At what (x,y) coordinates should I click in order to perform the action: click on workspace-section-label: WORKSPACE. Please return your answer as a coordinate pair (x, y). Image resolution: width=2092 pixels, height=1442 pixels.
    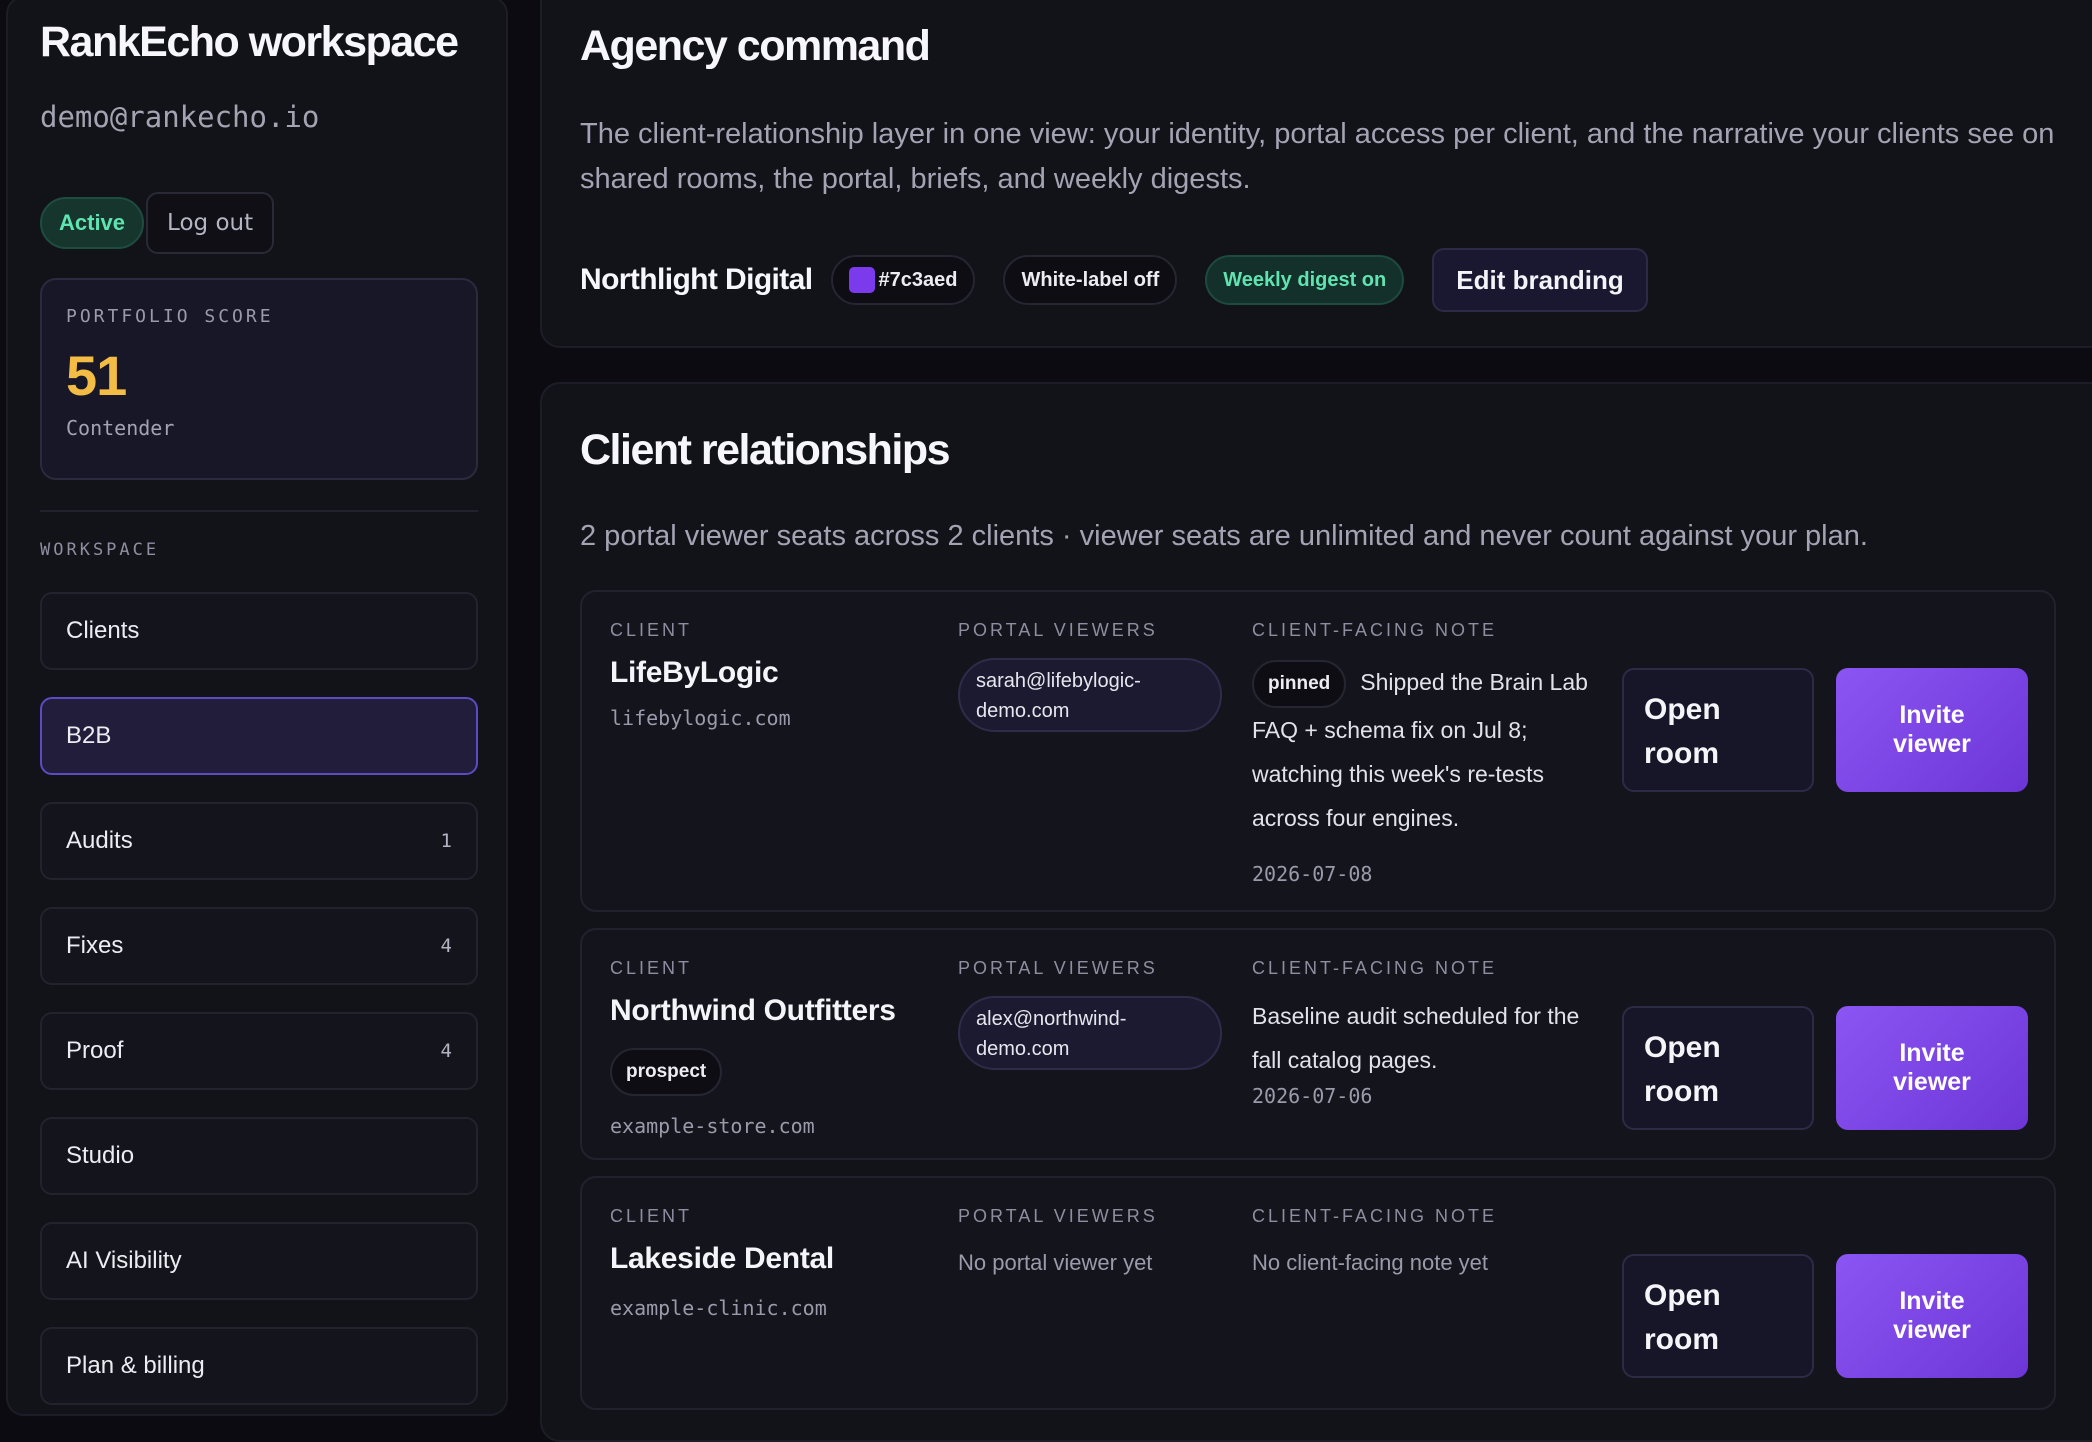
    Looking at the image, I should click on (100, 550).